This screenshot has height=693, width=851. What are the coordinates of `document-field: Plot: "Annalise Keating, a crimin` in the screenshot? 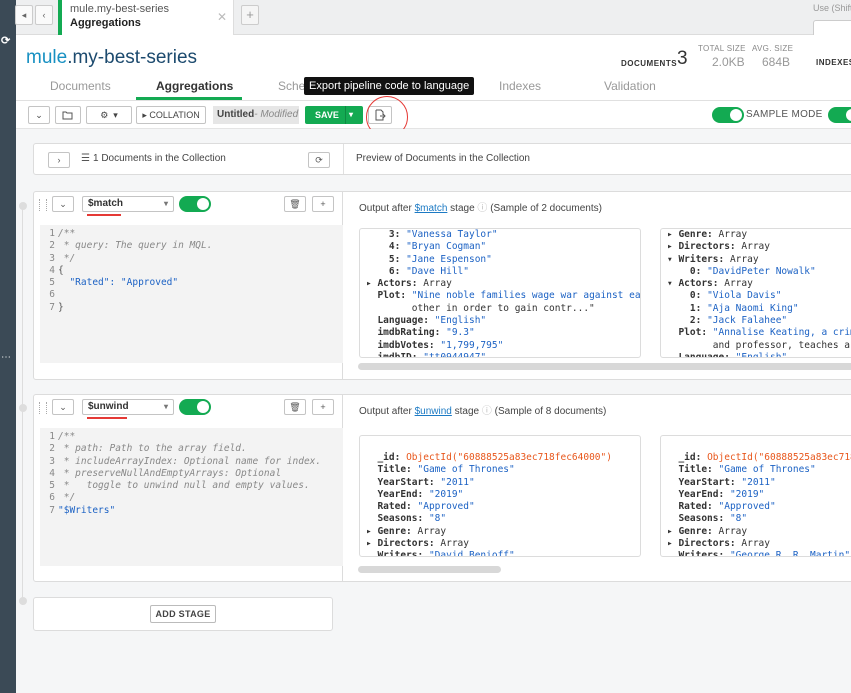 It's located at (764, 333).